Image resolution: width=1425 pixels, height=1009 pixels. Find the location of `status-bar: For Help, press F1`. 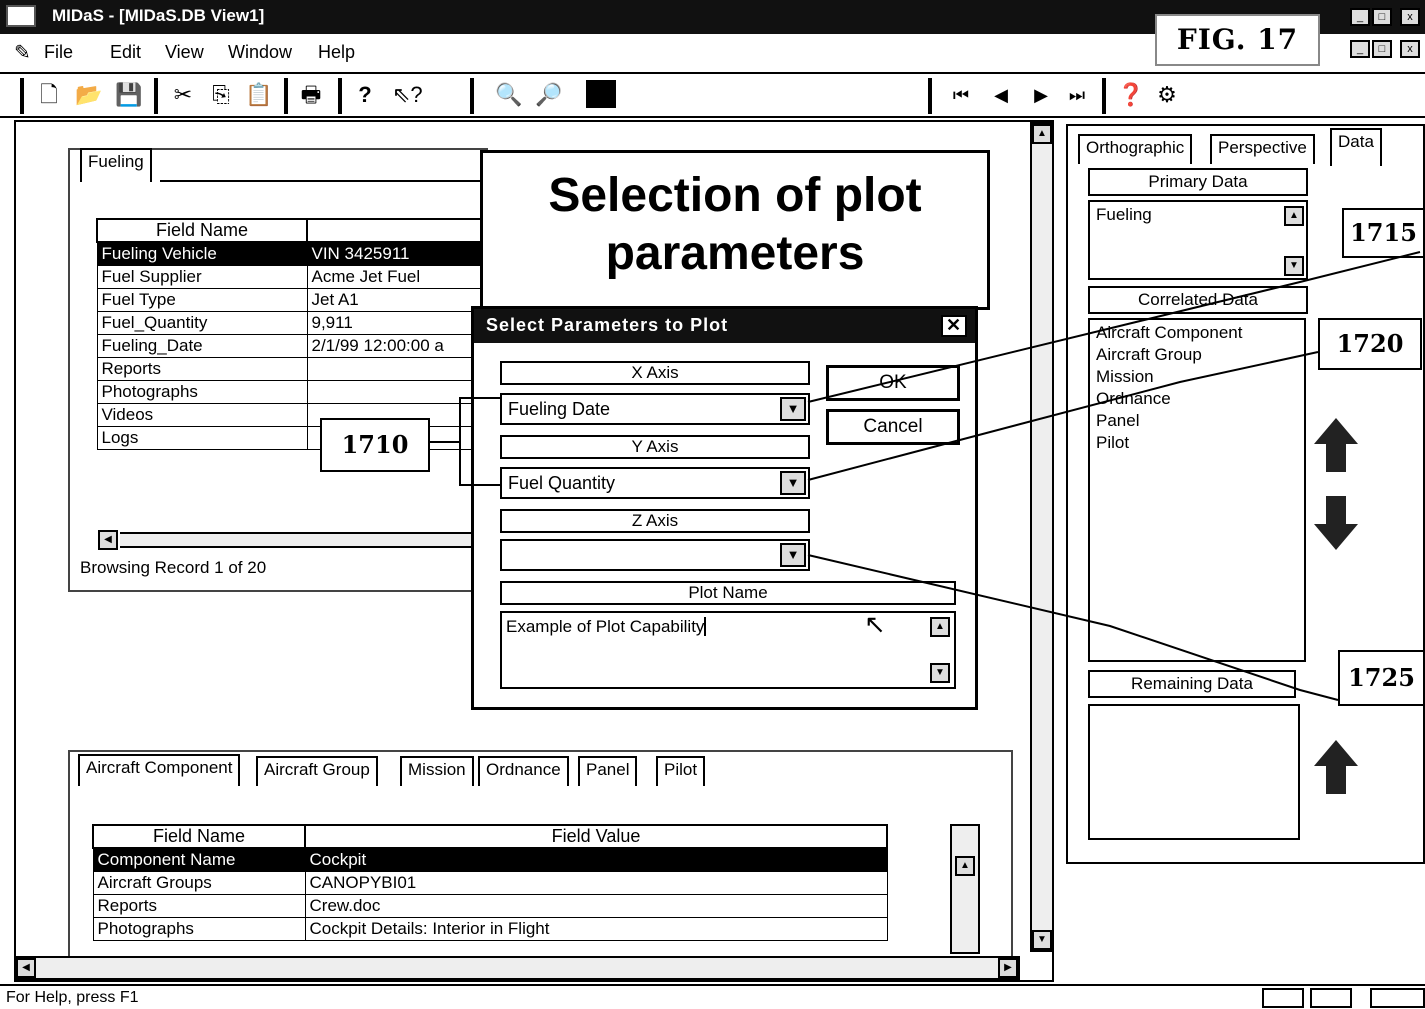

status-bar: For Help, press F1 is located at coordinates (712, 996).